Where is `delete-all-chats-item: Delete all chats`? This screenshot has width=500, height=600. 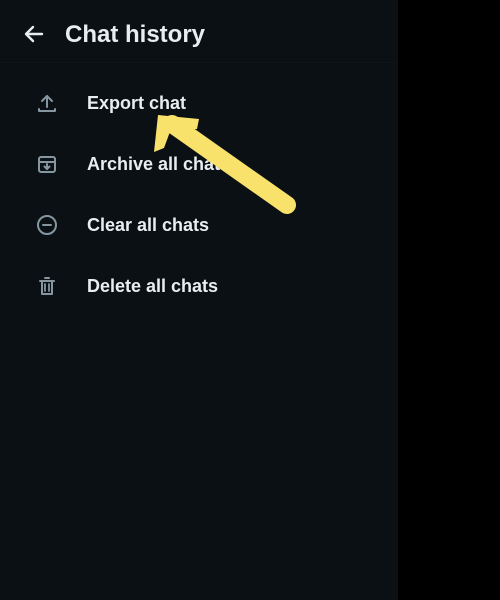 delete-all-chats-item: Delete all chats is located at coordinates (199, 286).